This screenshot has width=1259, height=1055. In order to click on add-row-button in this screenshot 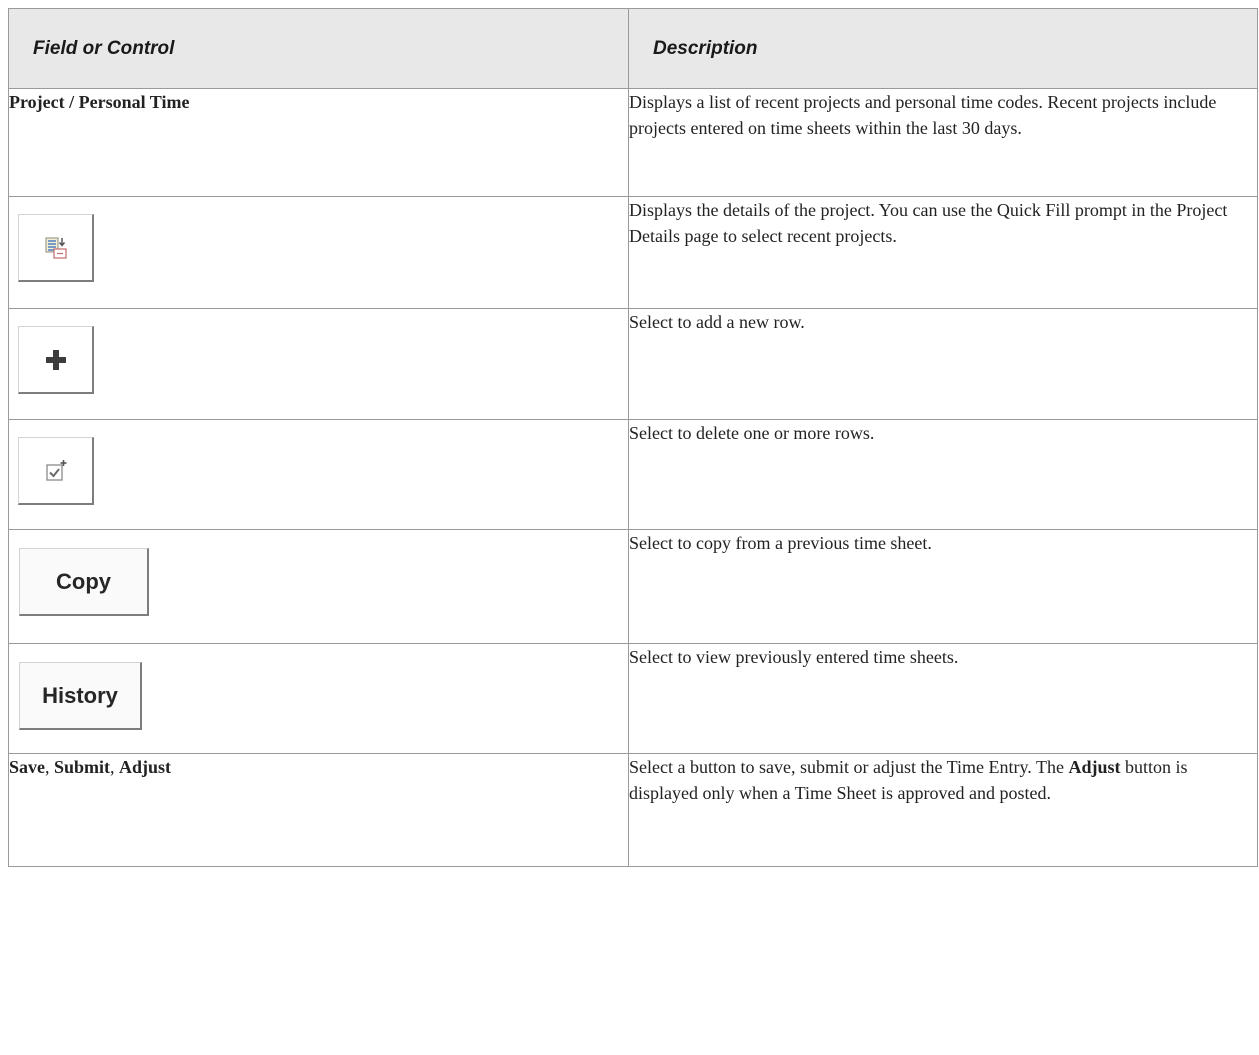, I will do `click(56, 360)`.